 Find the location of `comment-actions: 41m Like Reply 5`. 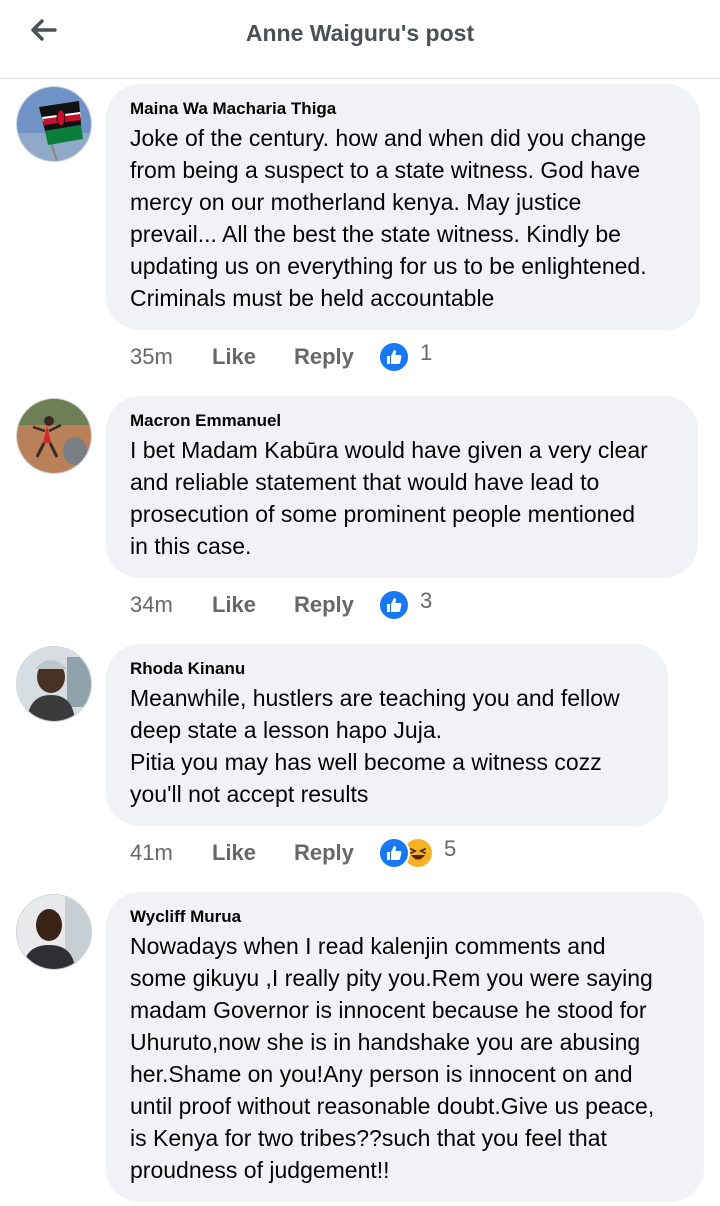

comment-actions: 41m Like Reply 5 is located at coordinates (293, 853).